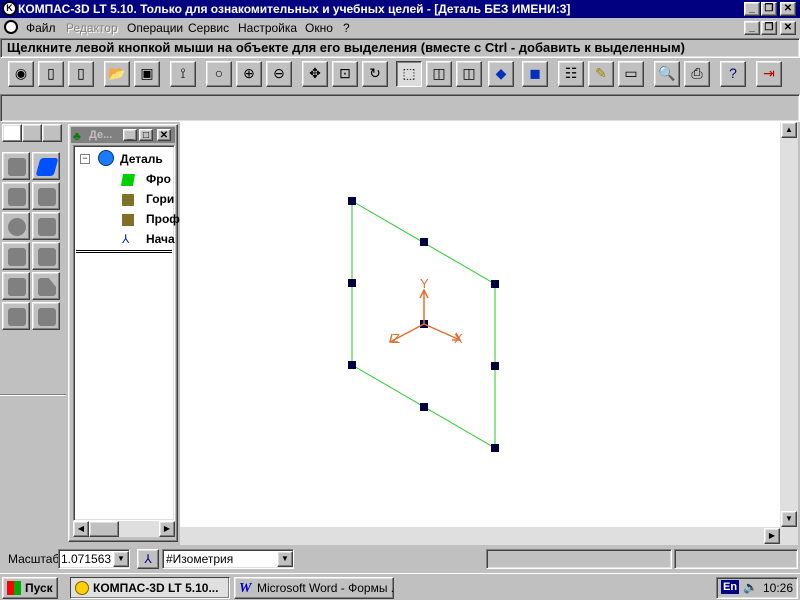 This screenshot has height=600, width=800. I want to click on tree-separator, so click(124, 251).